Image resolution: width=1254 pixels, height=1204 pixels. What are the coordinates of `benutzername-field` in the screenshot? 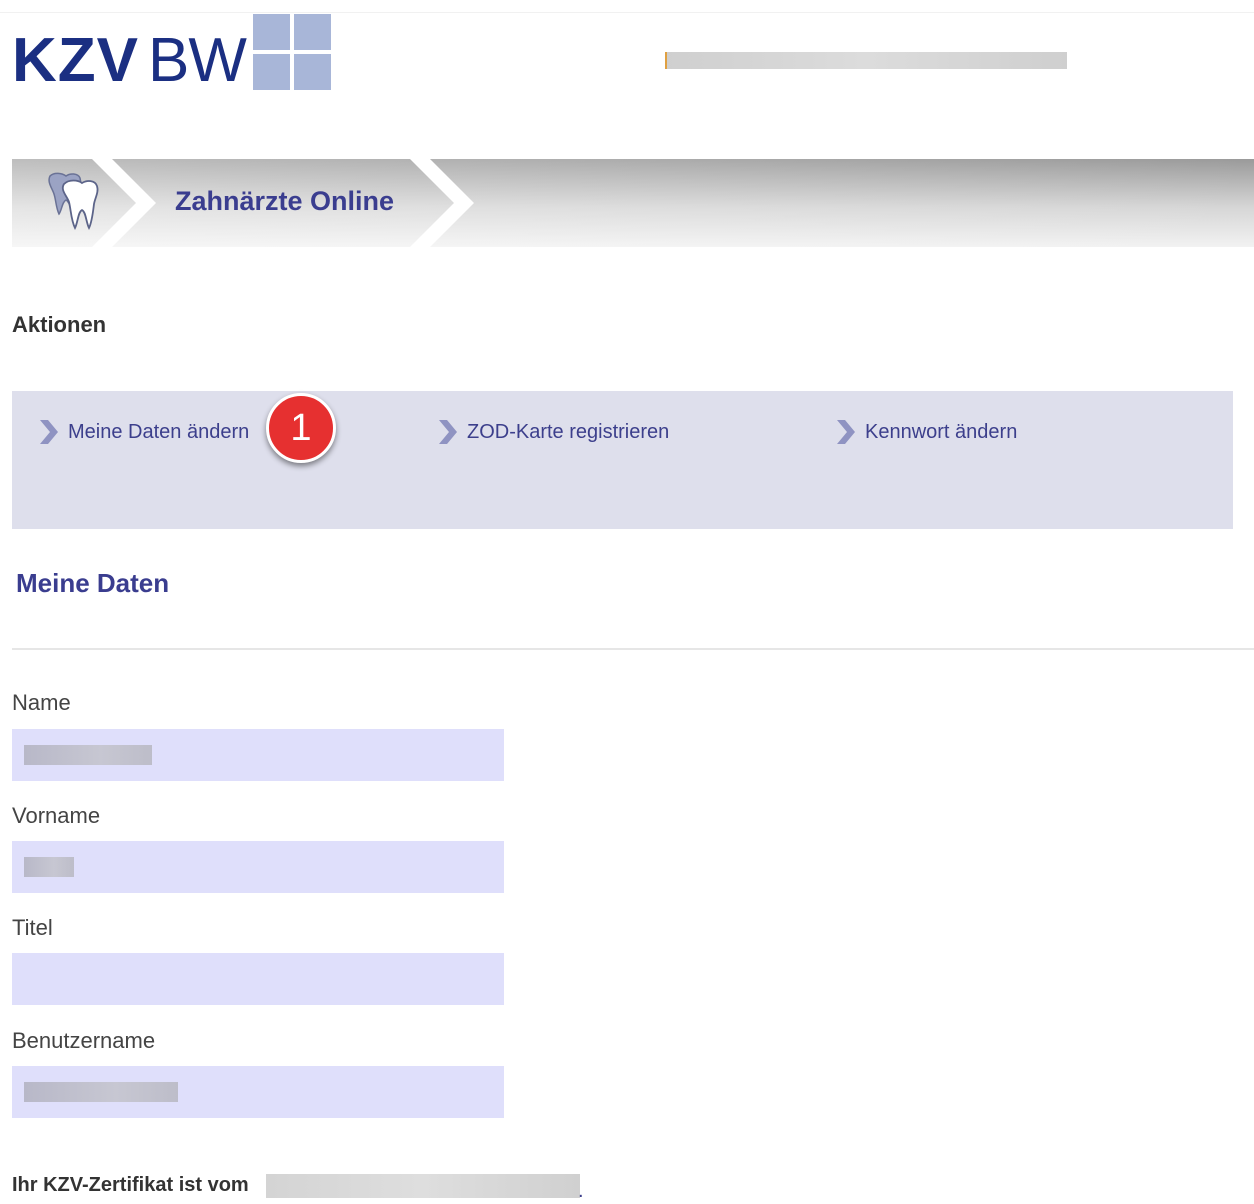 It's located at (258, 1092).